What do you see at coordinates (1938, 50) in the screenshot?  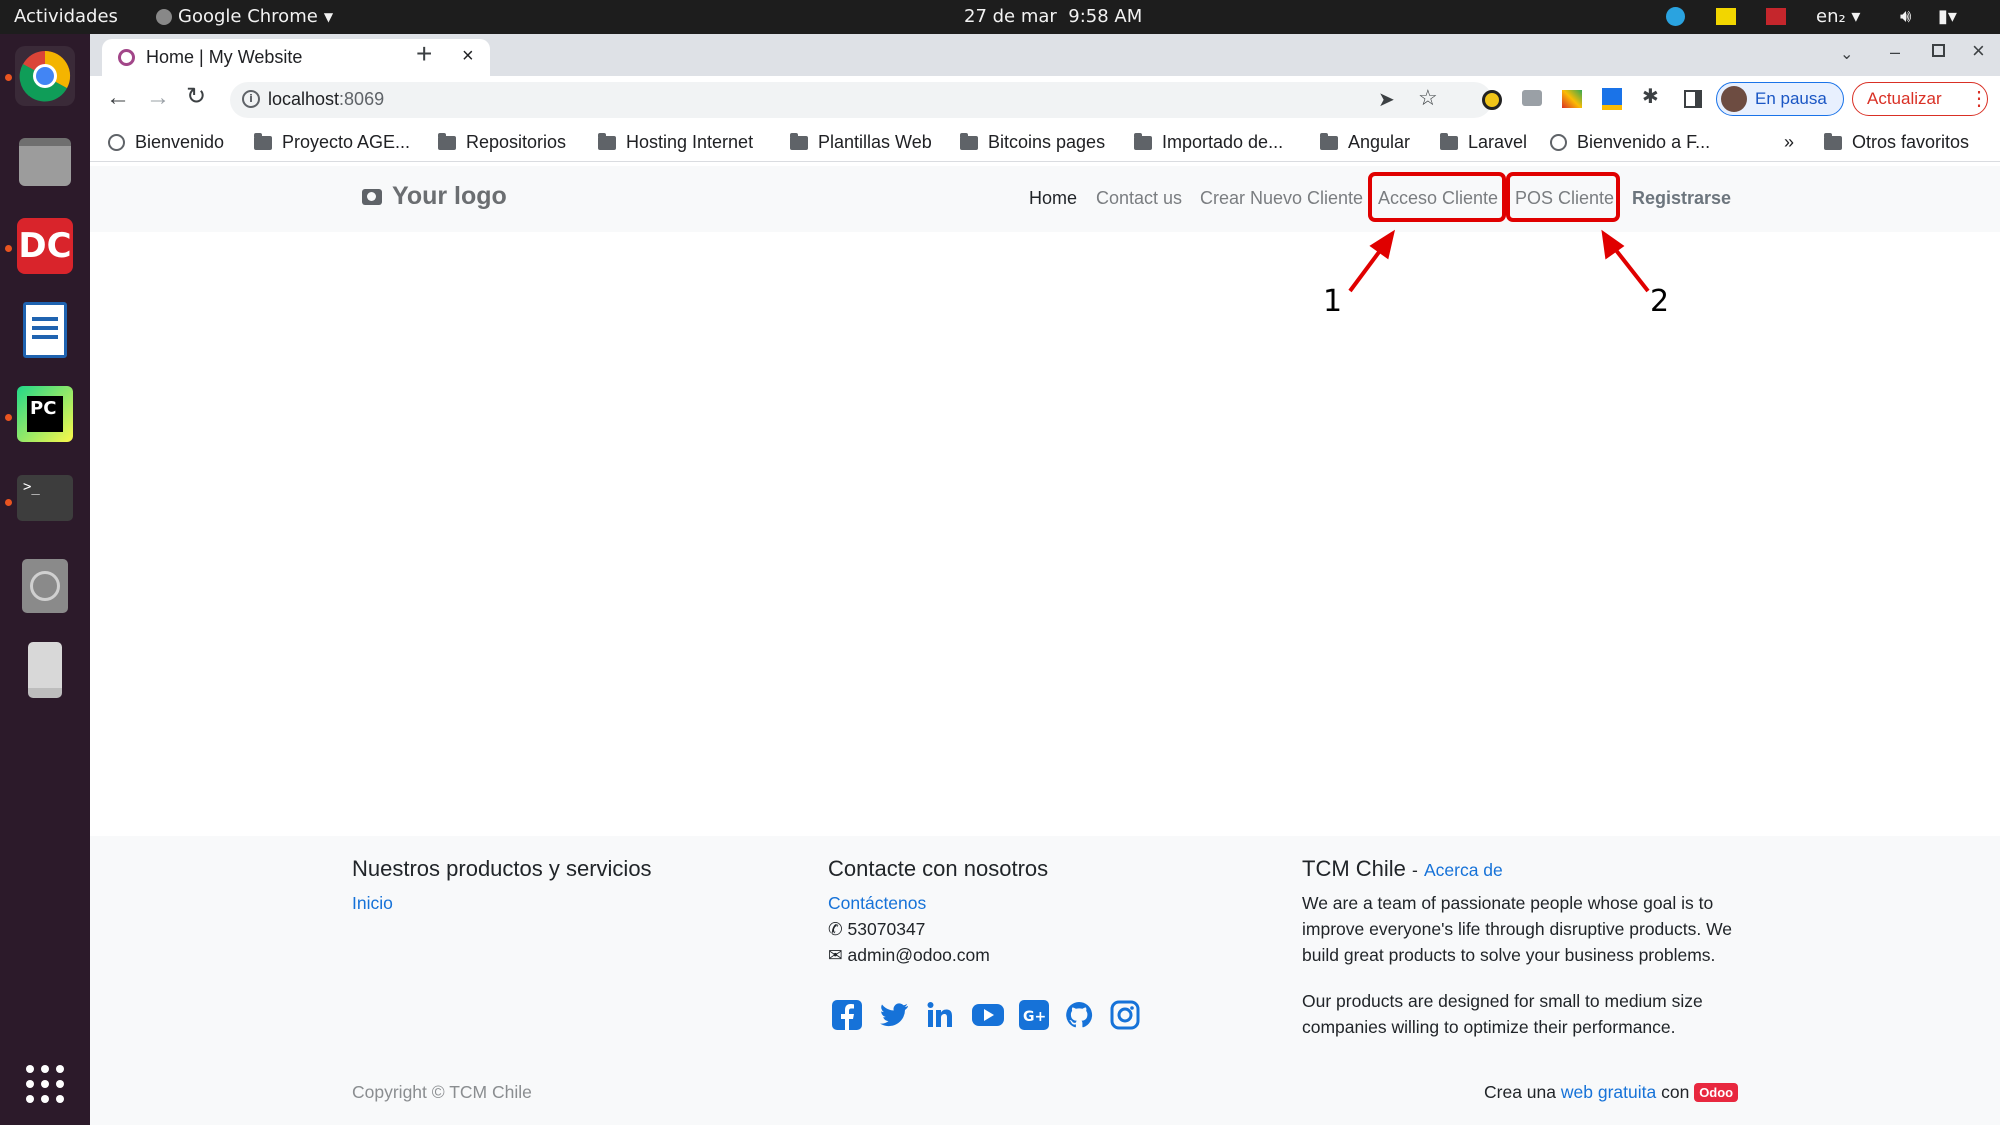 I see `restore-icon` at bounding box center [1938, 50].